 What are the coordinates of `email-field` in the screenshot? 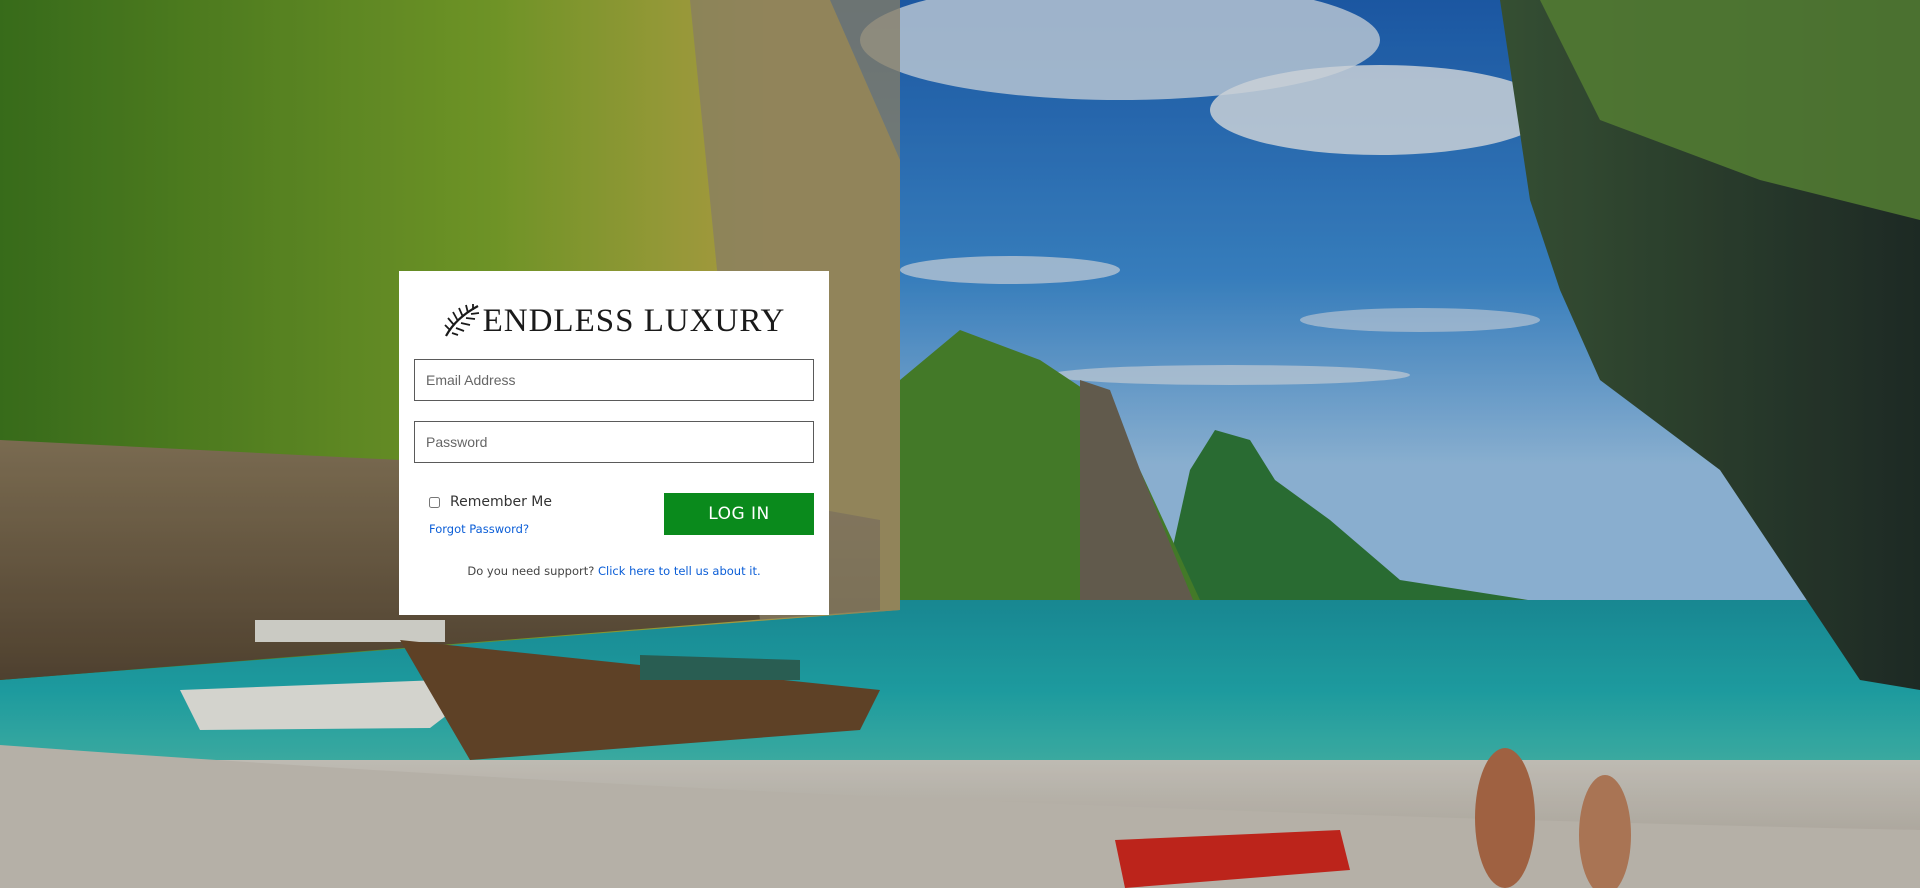 It's located at (614, 380).